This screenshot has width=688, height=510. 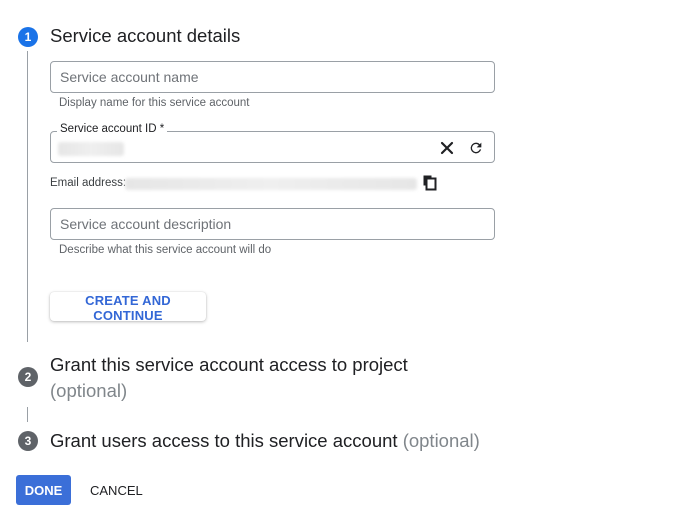 What do you see at coordinates (43, 490) in the screenshot?
I see `done-button: DONE` at bounding box center [43, 490].